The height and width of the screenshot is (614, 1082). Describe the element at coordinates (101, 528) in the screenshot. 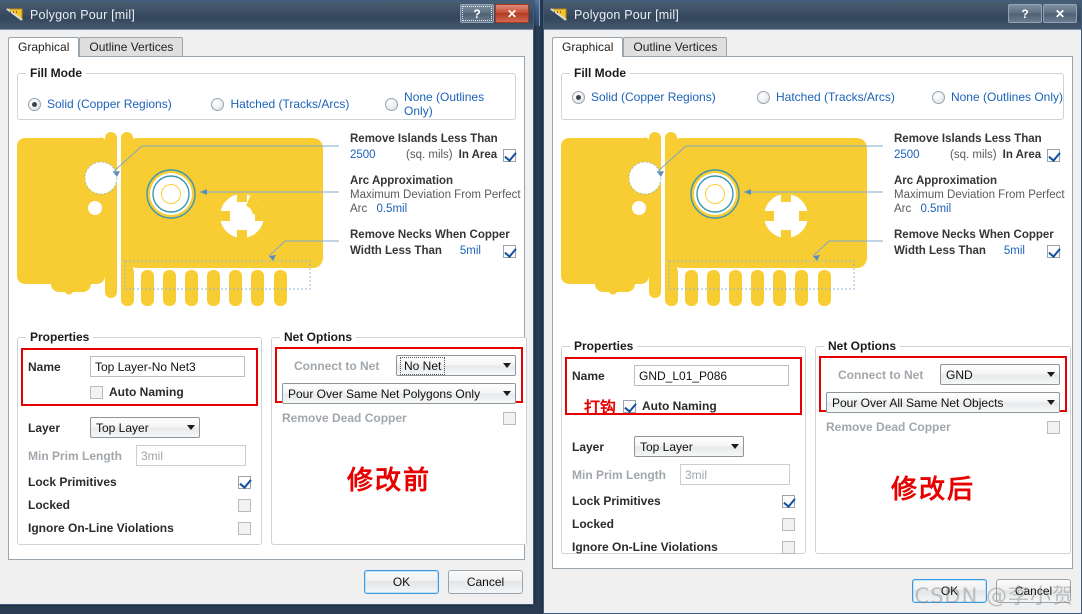

I see `ignore-violations-label: Ignore On-Line Violations` at that location.